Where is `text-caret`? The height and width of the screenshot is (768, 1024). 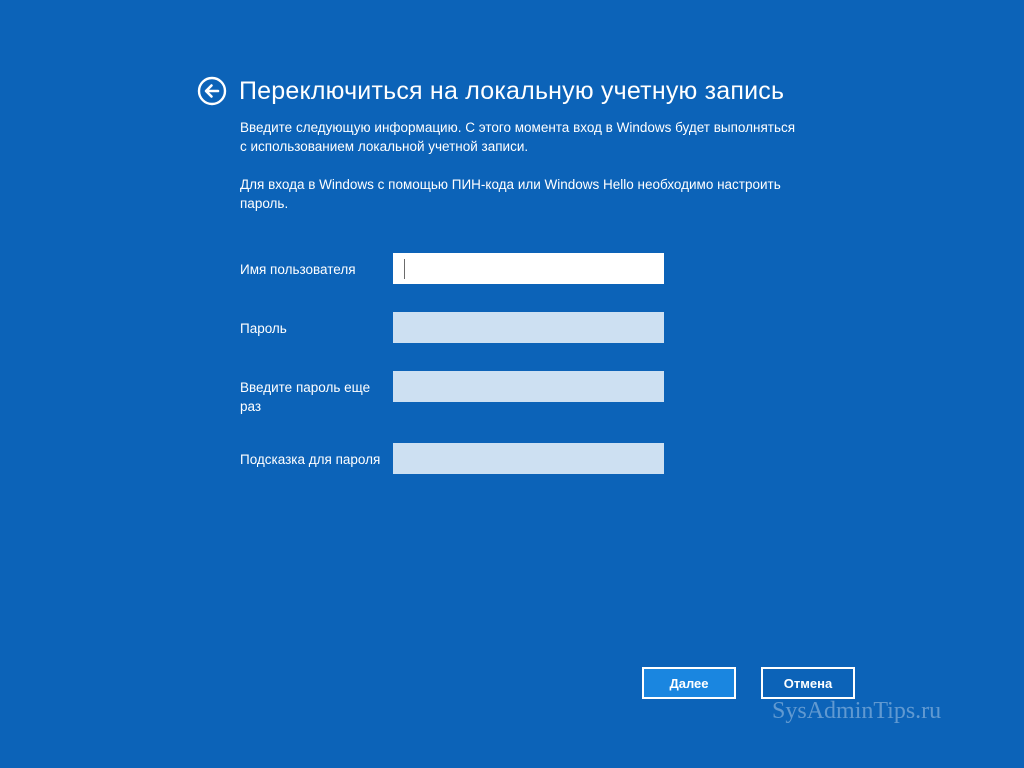 text-caret is located at coordinates (404, 269).